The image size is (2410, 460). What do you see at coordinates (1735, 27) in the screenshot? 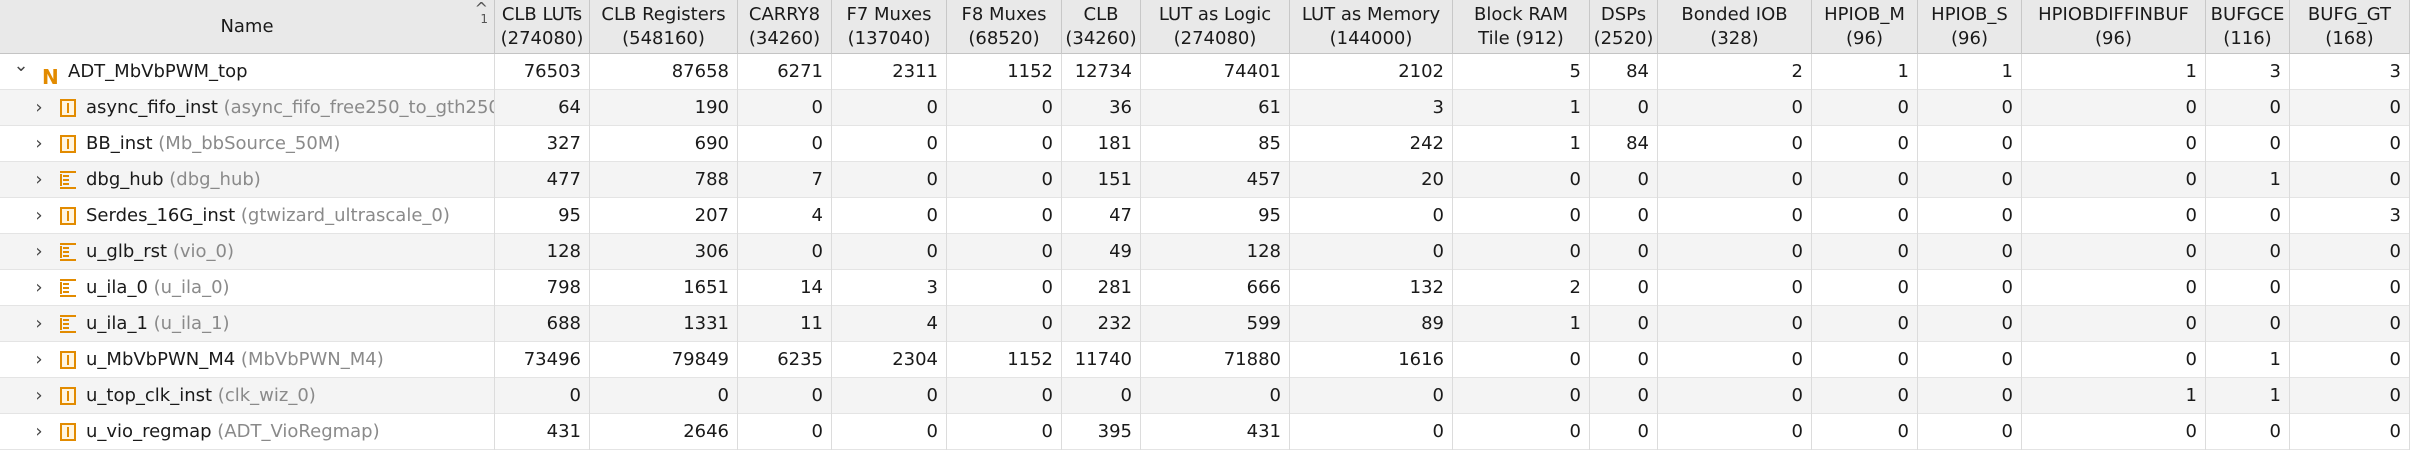
I see `column-header-iob: Bonded IOB (328)` at bounding box center [1735, 27].